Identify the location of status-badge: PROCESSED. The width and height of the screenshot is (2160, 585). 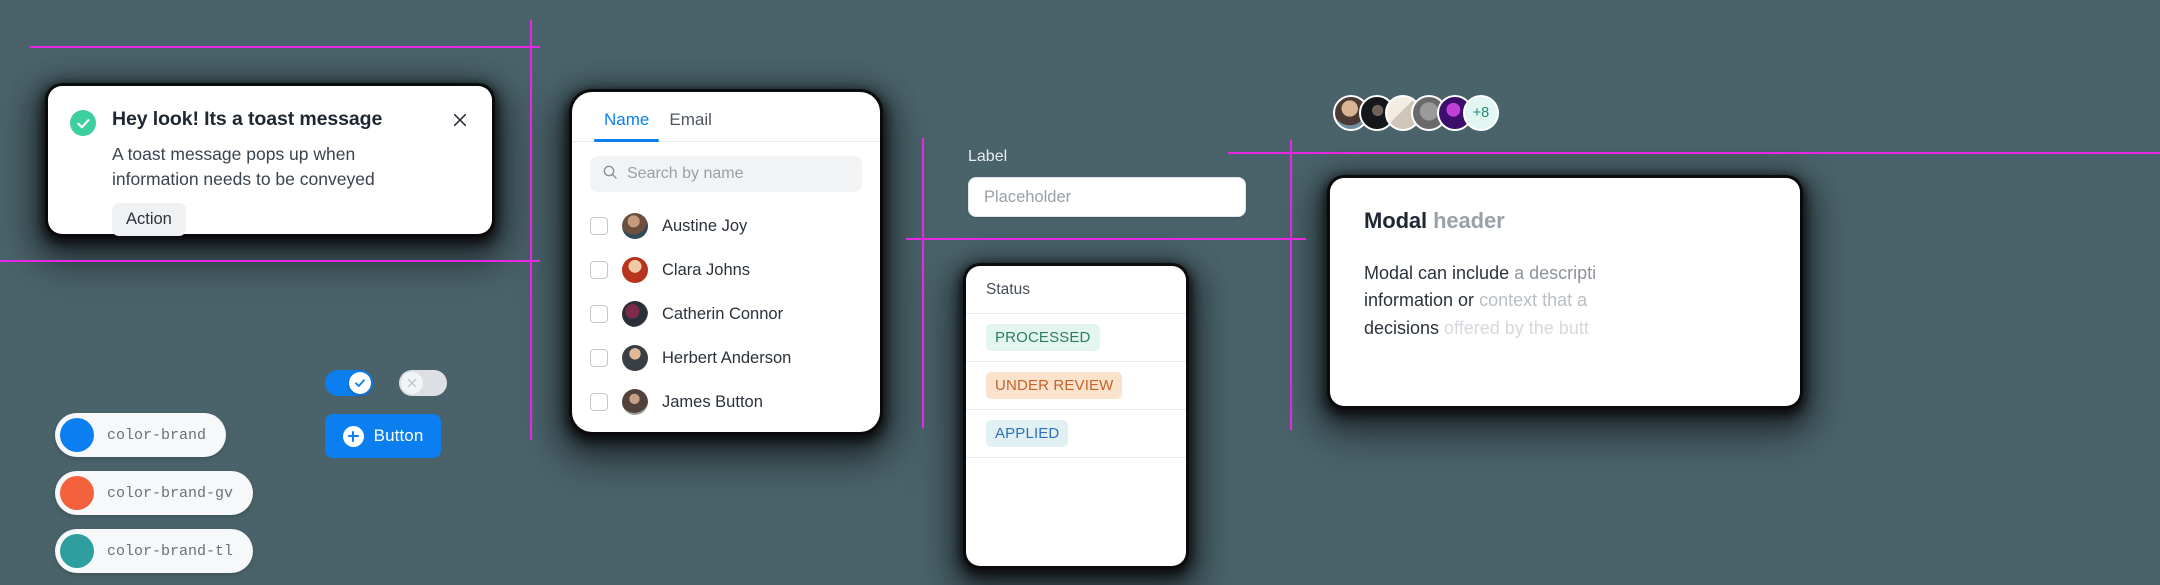
(1043, 337).